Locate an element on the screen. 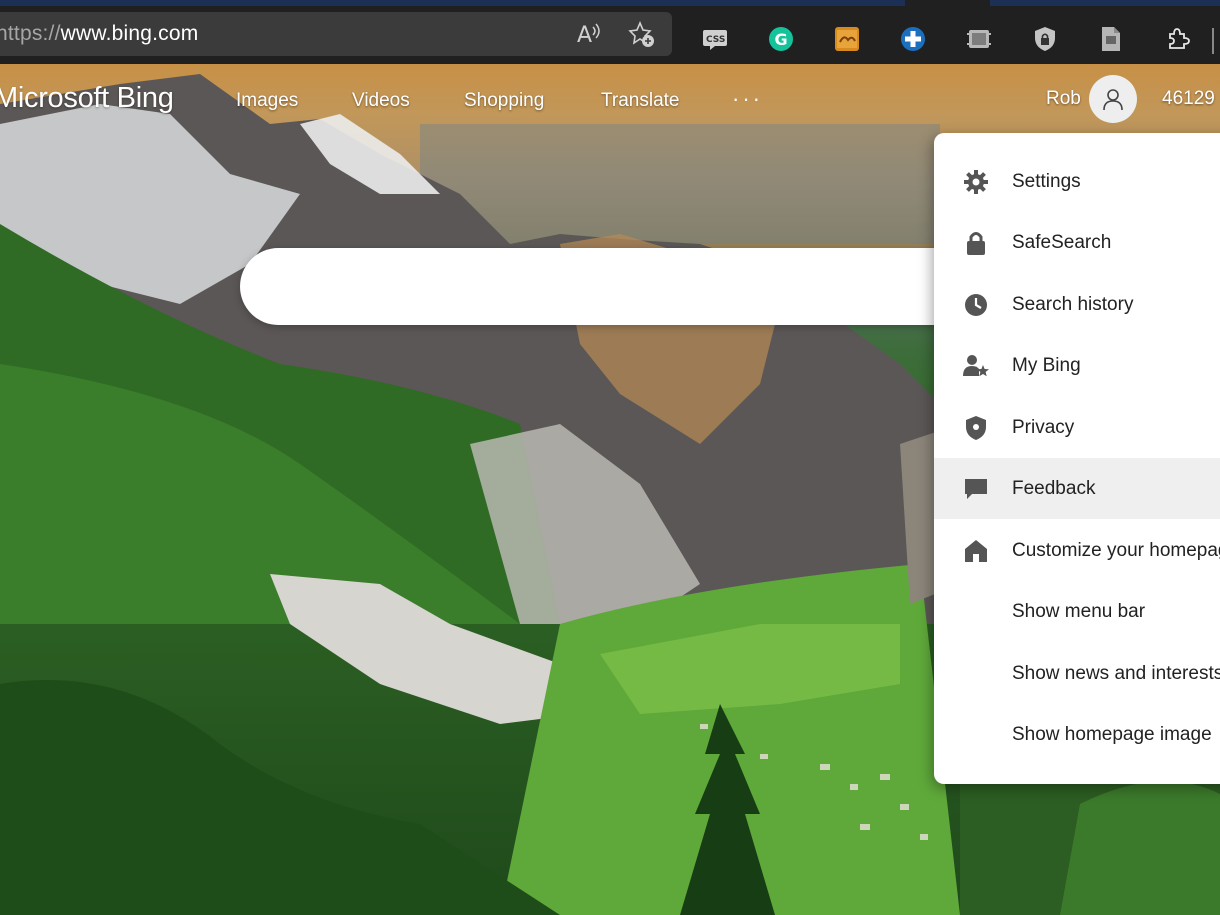 The image size is (1220, 915). screen-capture-icon is located at coordinates (979, 39).